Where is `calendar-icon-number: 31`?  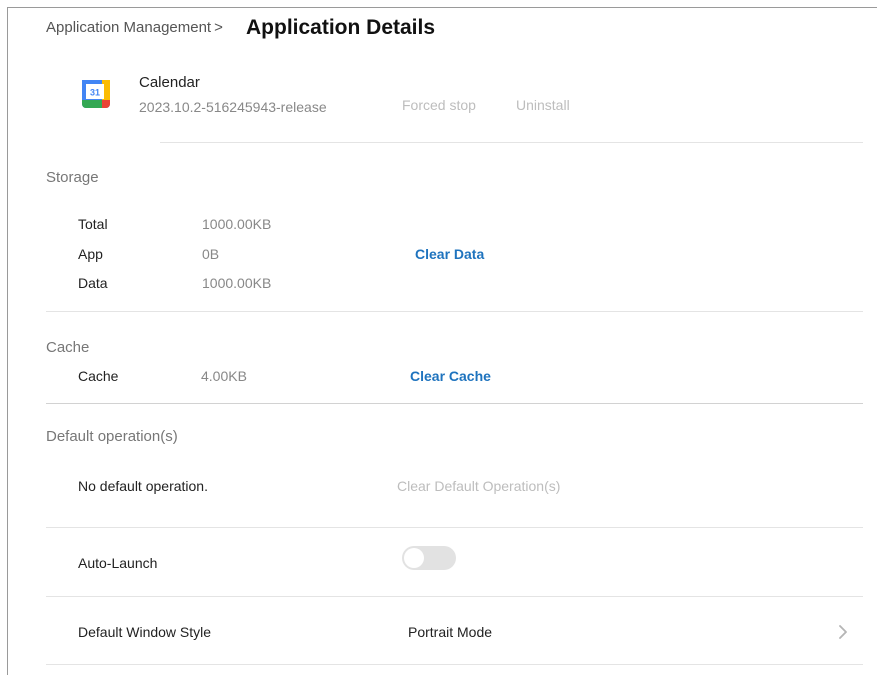 calendar-icon-number: 31 is located at coordinates (95, 93).